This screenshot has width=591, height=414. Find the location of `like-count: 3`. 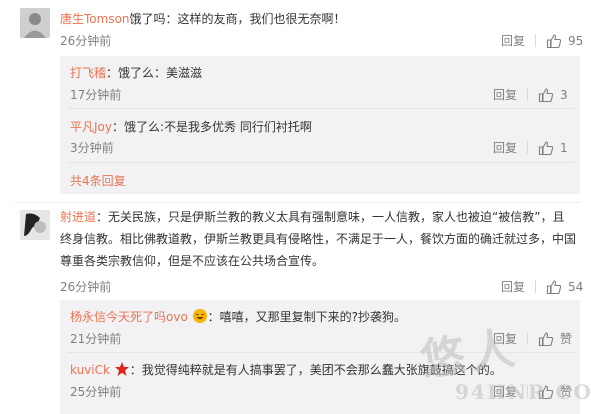

like-count: 3 is located at coordinates (564, 94).